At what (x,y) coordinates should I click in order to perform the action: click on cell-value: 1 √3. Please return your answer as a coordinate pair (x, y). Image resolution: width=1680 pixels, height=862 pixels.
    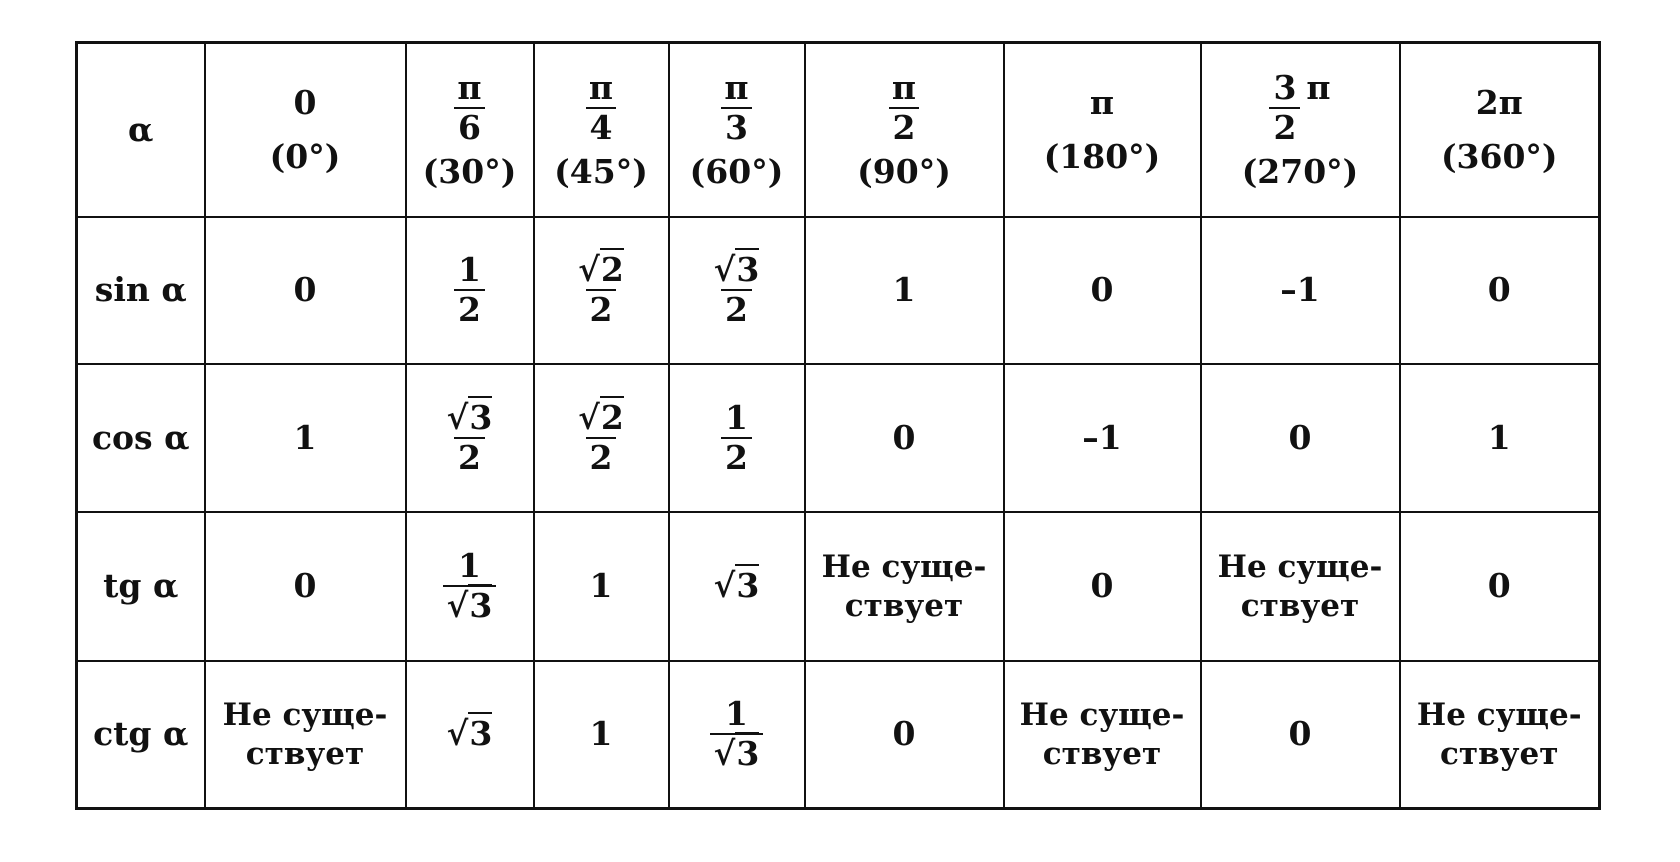
    Looking at the image, I should click on (469, 586).